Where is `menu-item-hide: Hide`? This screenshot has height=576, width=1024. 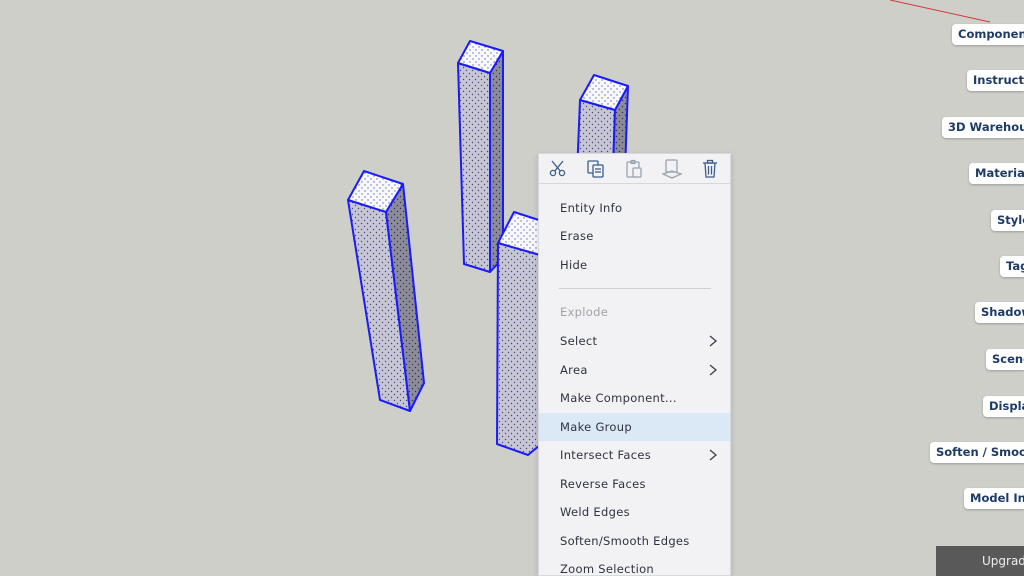
menu-item-hide: Hide is located at coordinates (634, 265).